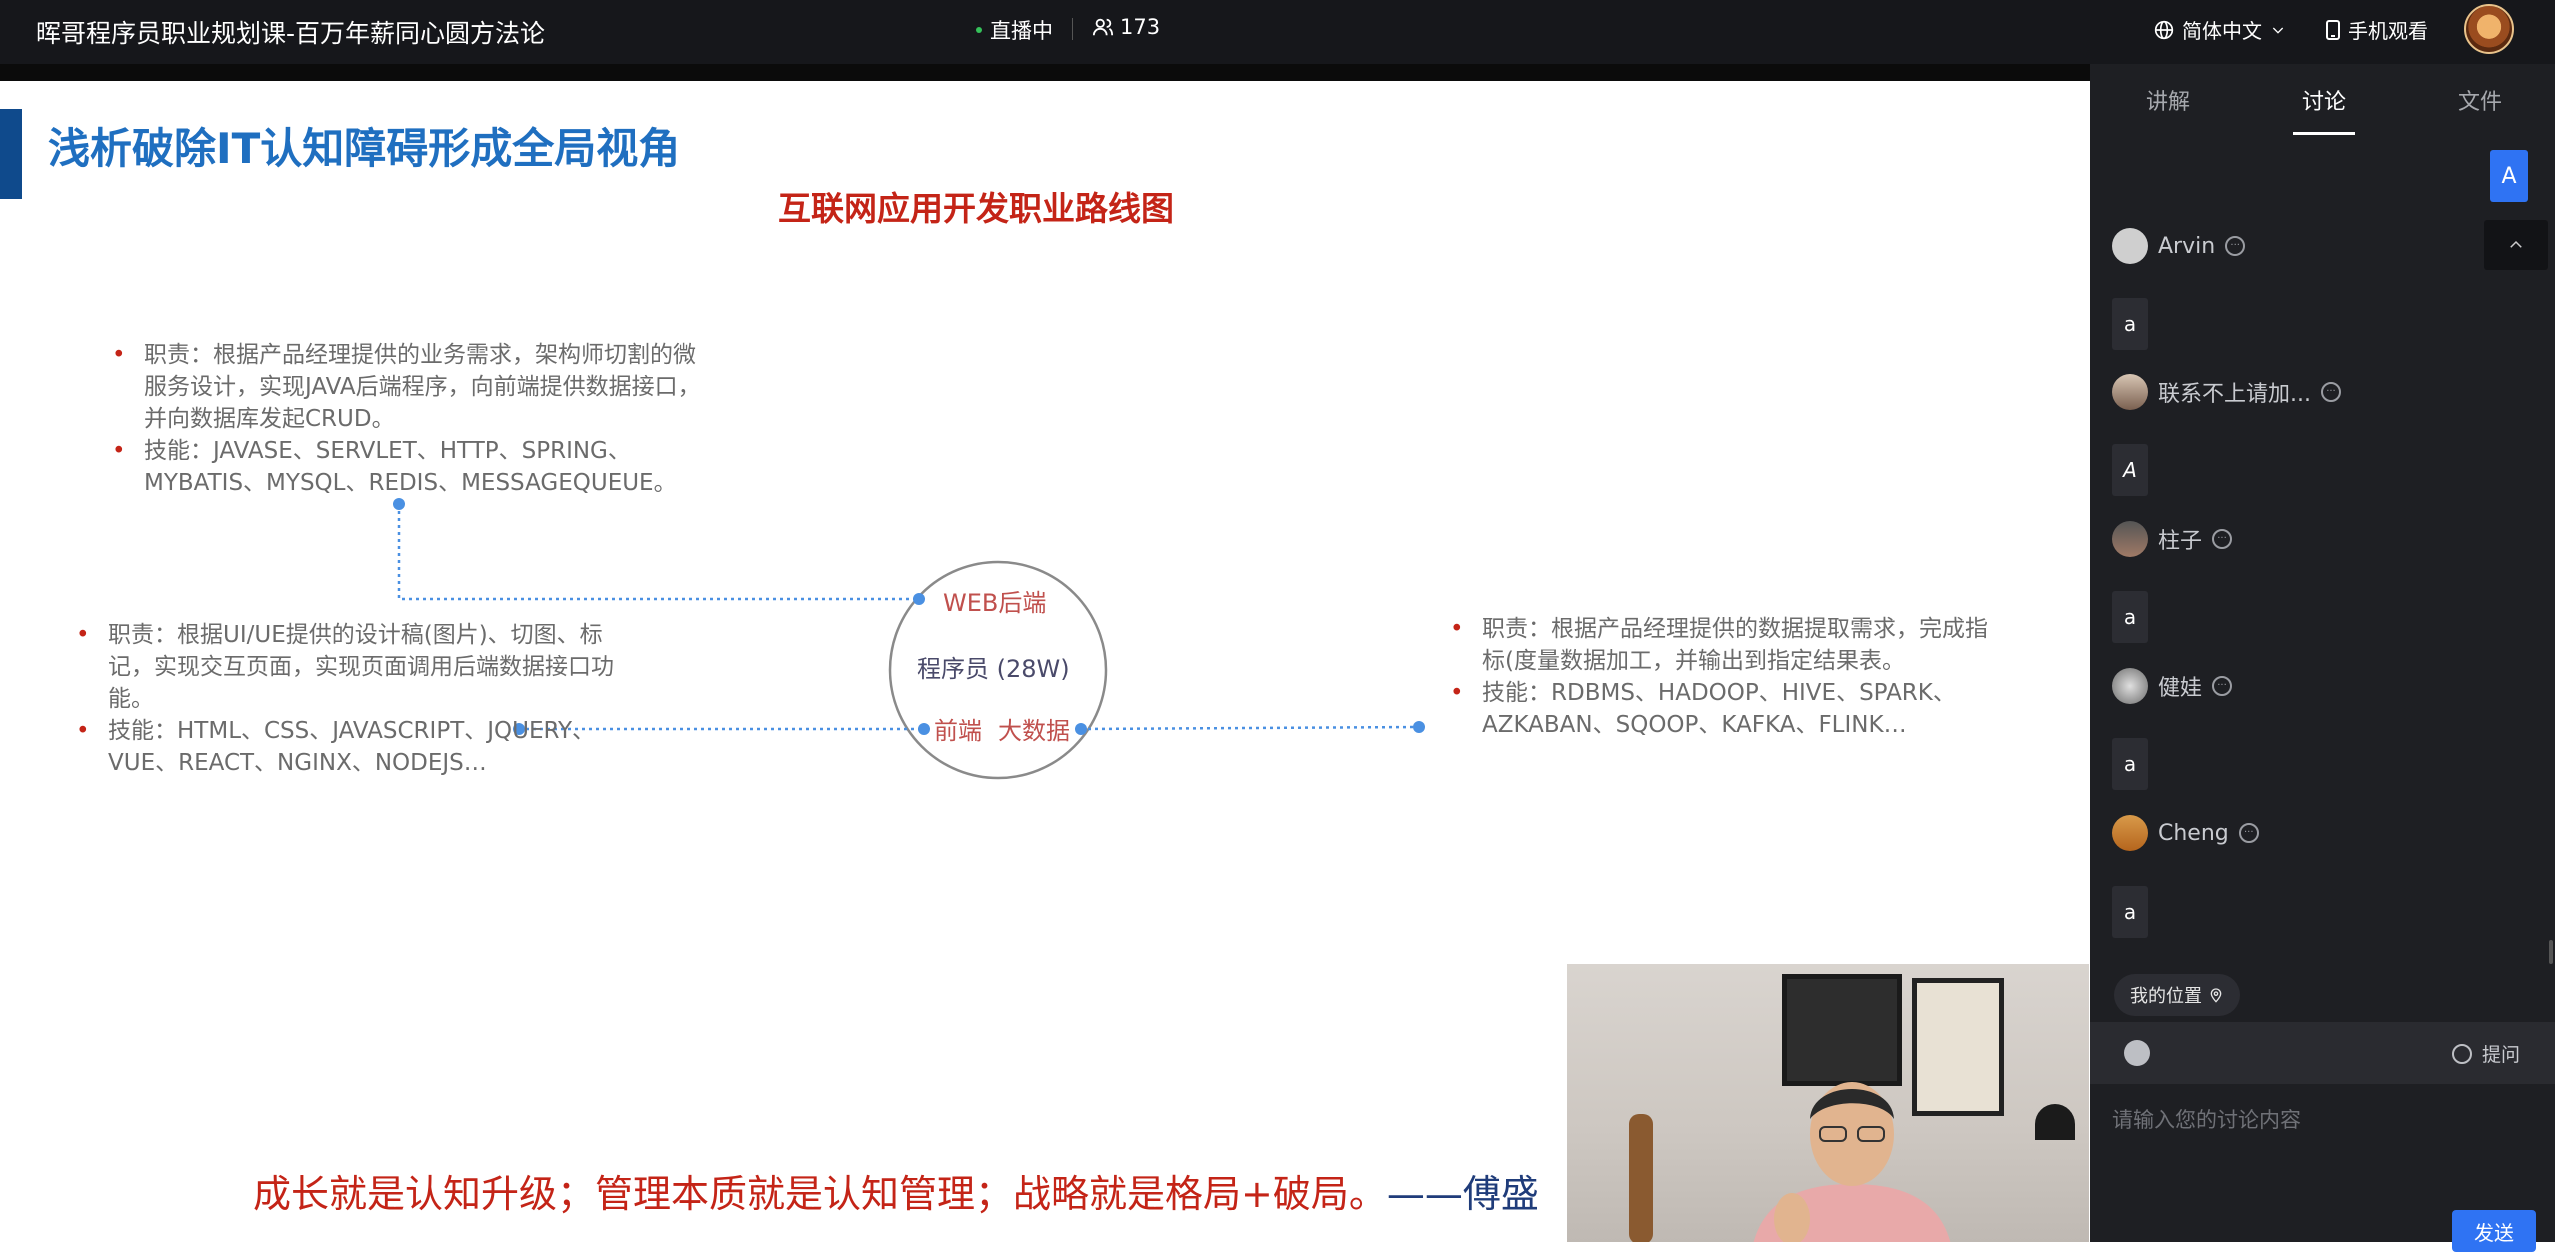 This screenshot has height=1252, width=2555. I want to click on guitar, so click(1641, 1178).